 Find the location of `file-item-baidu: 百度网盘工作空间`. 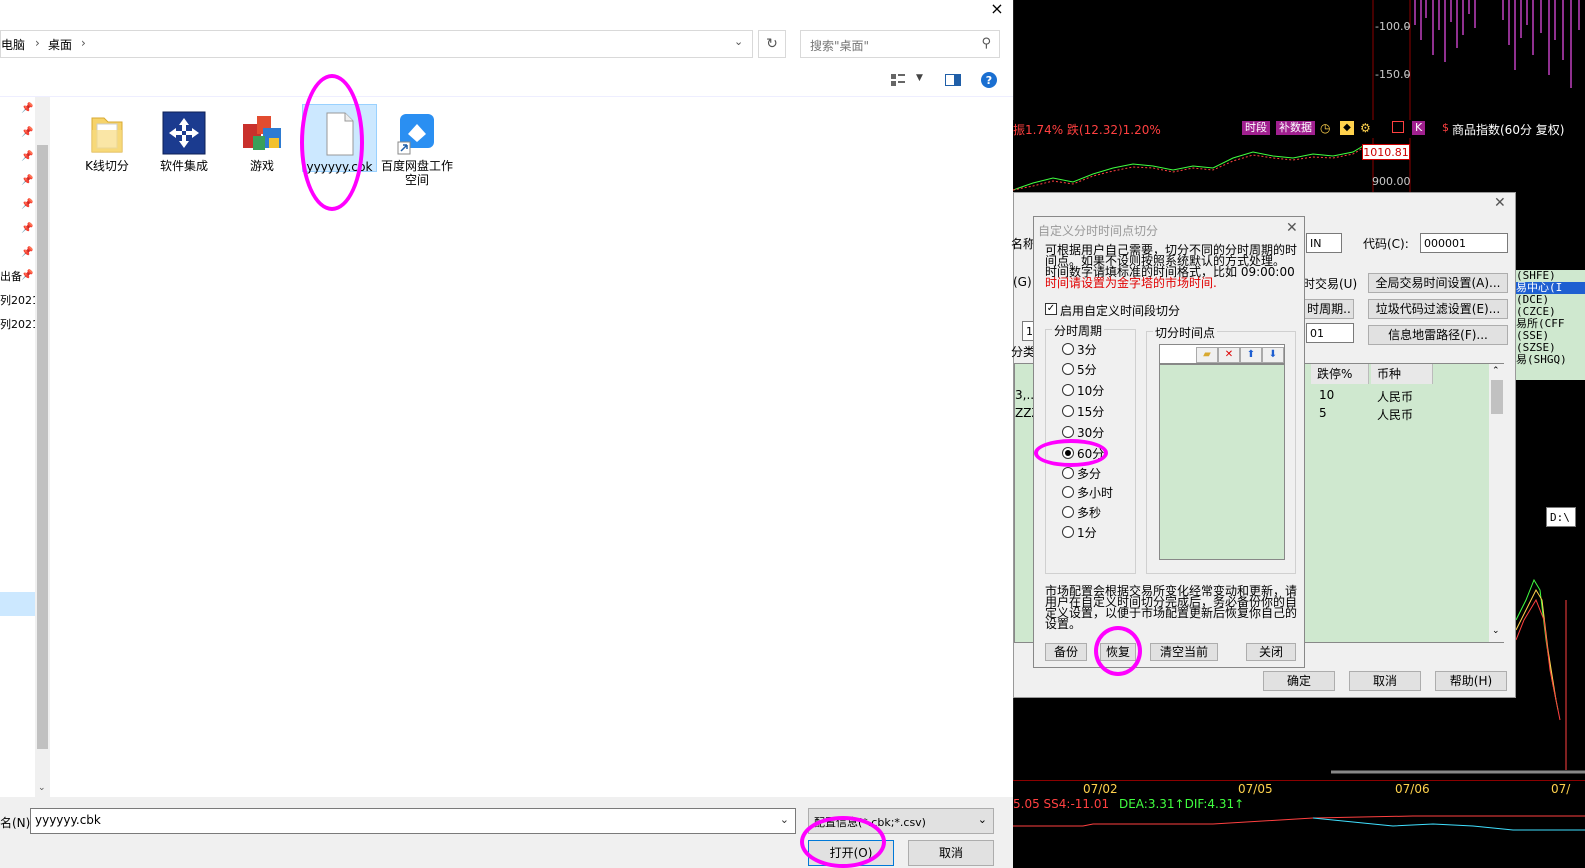

file-item-baidu: 百度网盘工作空间 is located at coordinates (417, 145).